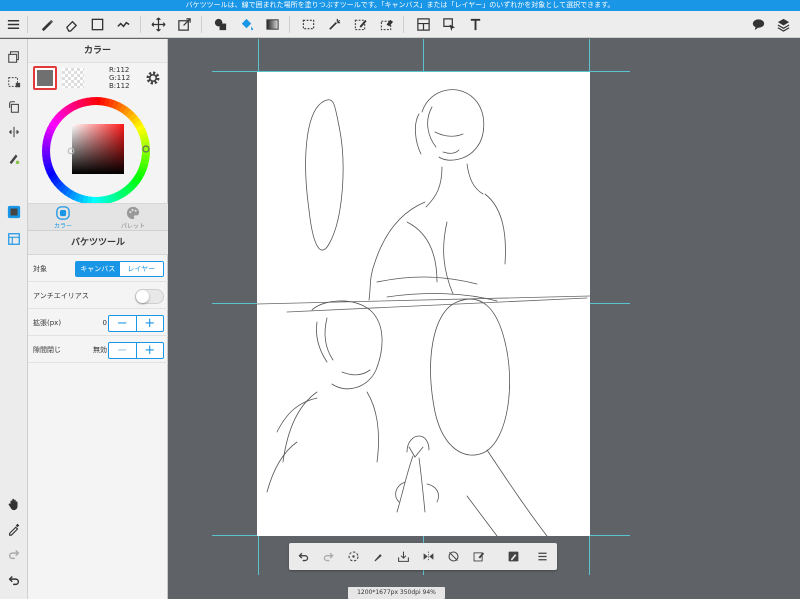 The image size is (800, 599). I want to click on canvas-status: 1200*1677px 350dpi 94%, so click(396, 593).